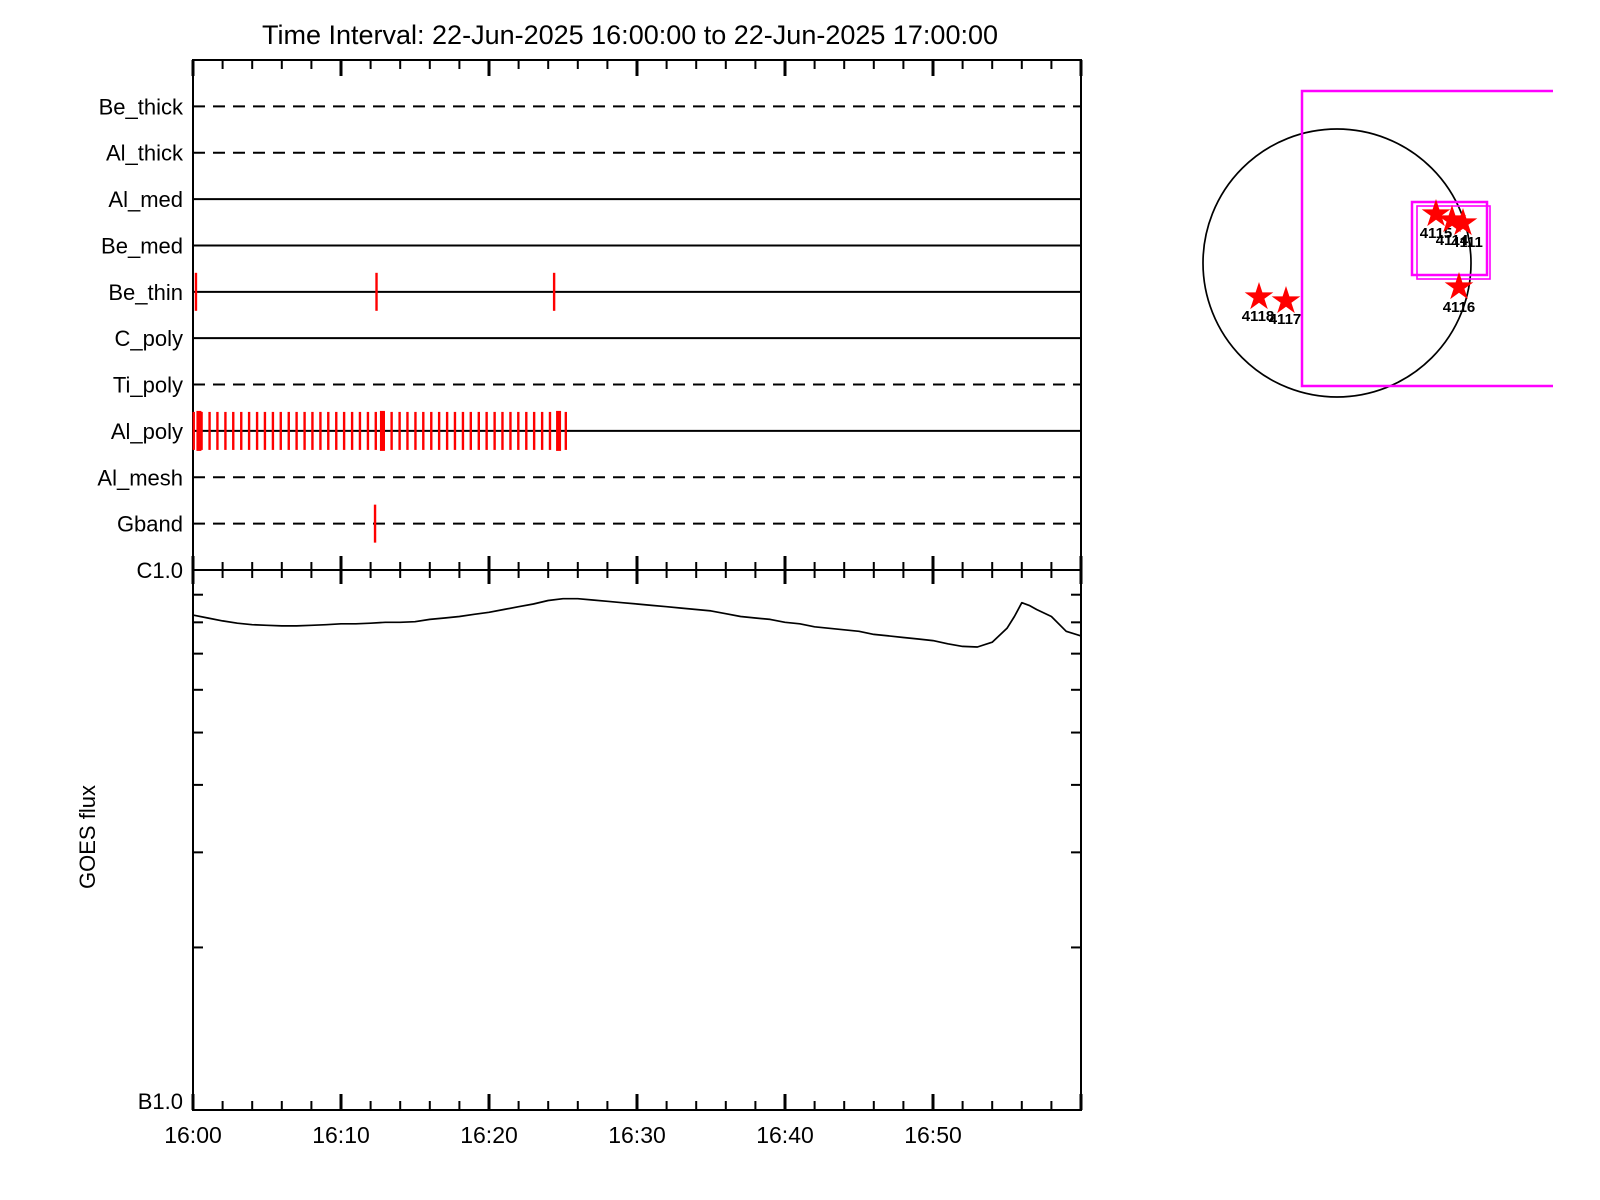 The image size is (1600, 1200). Describe the element at coordinates (637, 622) in the screenshot. I see `goes-flux-curve` at that location.